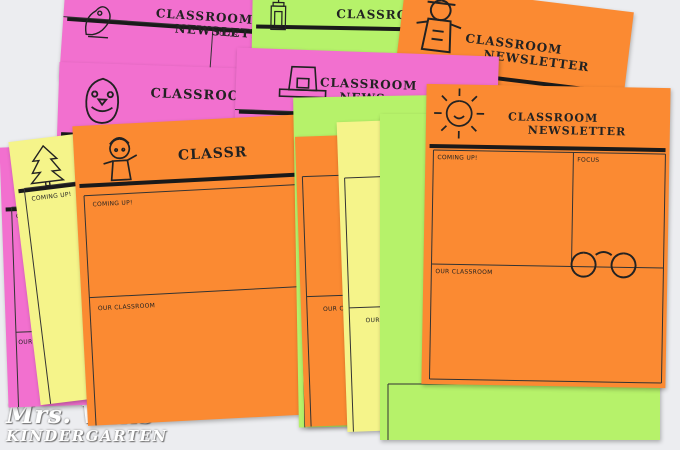  I want to click on sun-icon, so click(459, 113).